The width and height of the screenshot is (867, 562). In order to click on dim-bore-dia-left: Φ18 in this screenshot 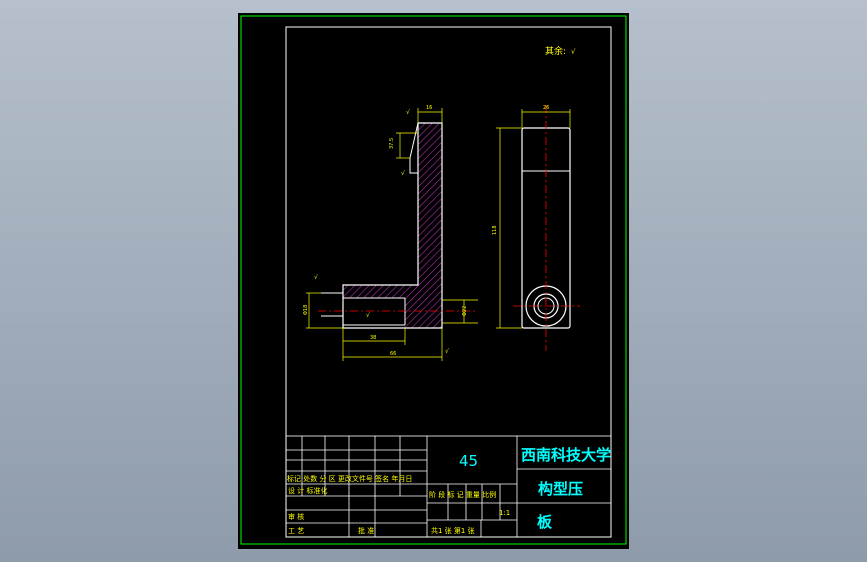, I will do `click(306, 310)`.